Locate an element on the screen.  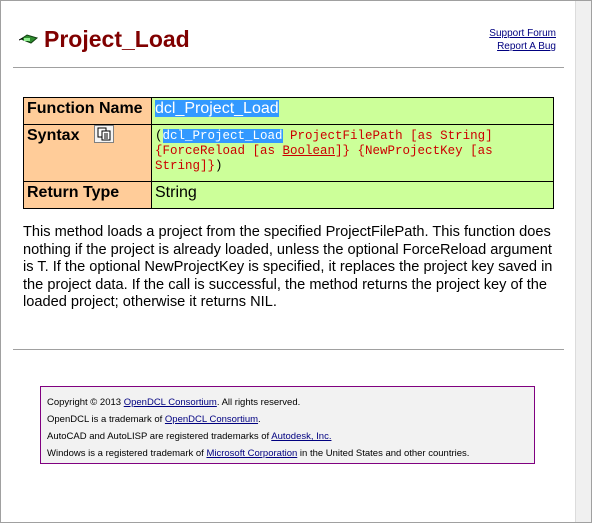
microsoft-link: Microsoft Corporation is located at coordinates (251, 453).